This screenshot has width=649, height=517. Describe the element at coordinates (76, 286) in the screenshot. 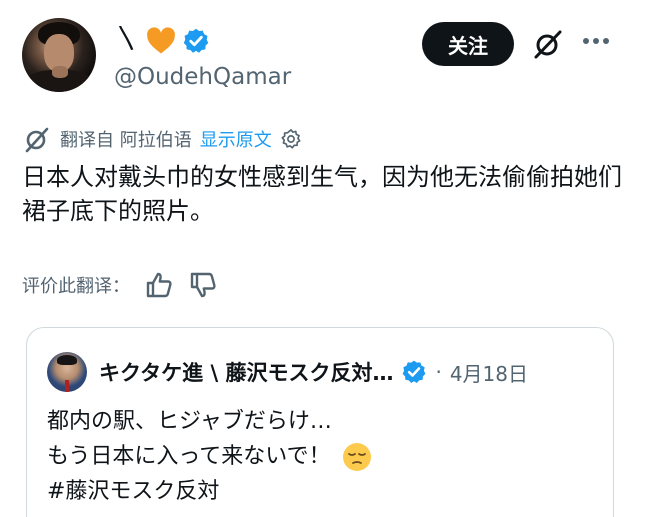

I see `rate-translation-label: 评价此翻译：` at that location.